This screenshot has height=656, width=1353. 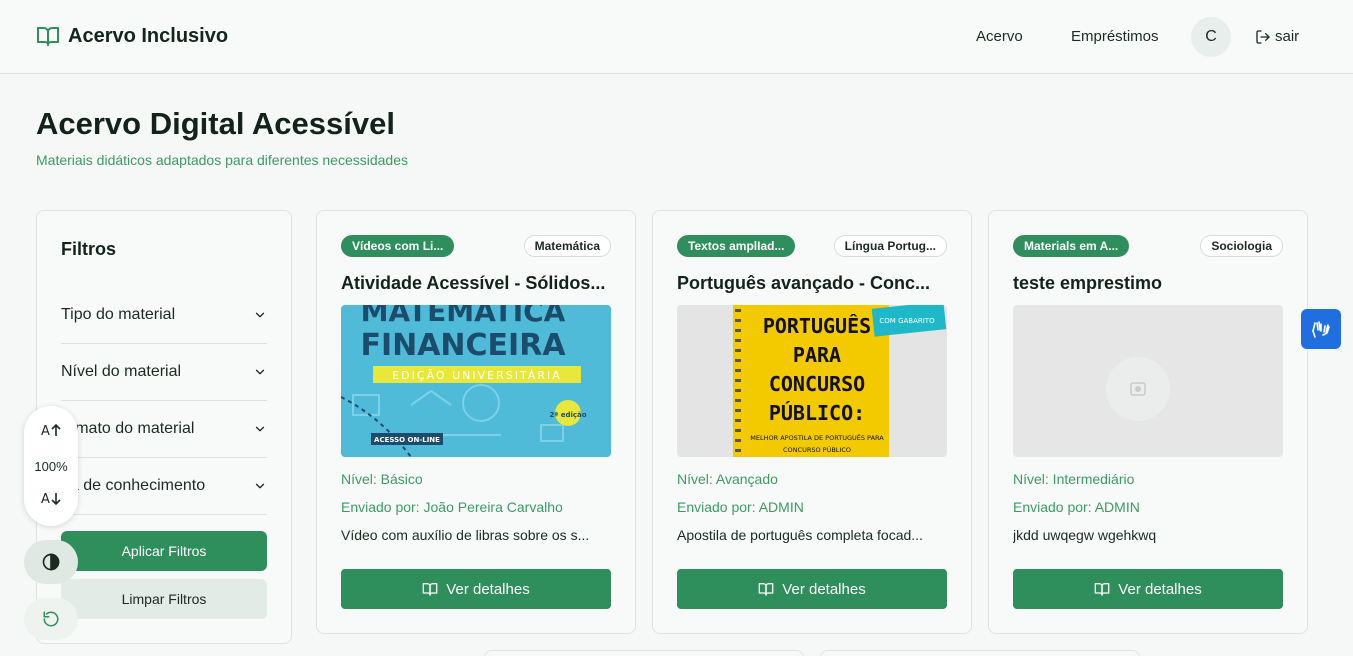 What do you see at coordinates (164, 551) in the screenshot?
I see `apply-filters-button: Aplicar Filtros` at bounding box center [164, 551].